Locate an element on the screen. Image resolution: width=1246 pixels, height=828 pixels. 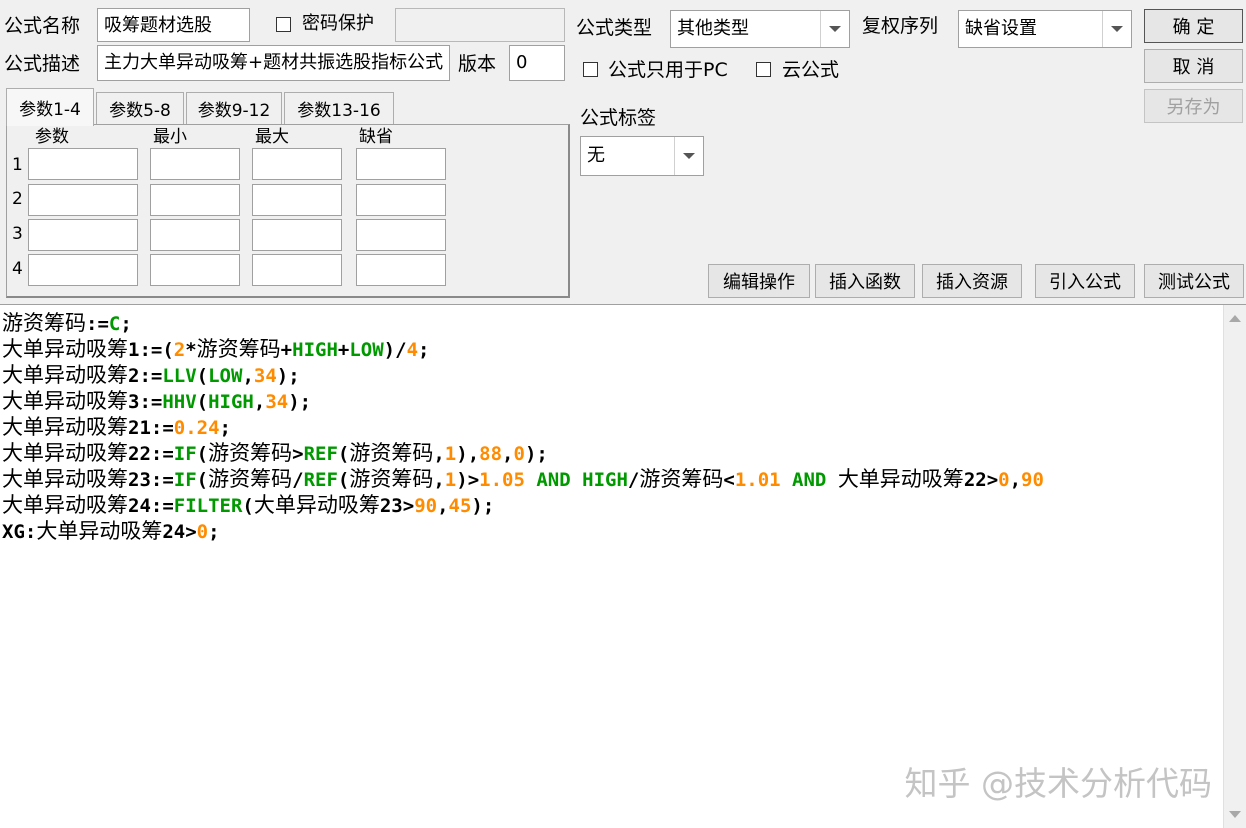
param-row-number: 2 is located at coordinates (17, 199).